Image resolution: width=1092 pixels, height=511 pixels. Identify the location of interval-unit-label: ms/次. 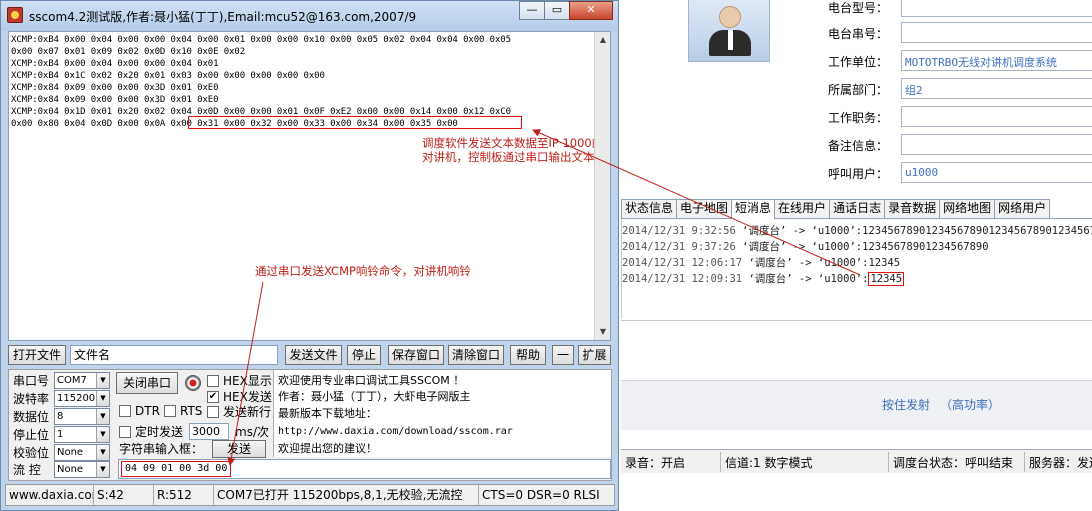
(252, 432).